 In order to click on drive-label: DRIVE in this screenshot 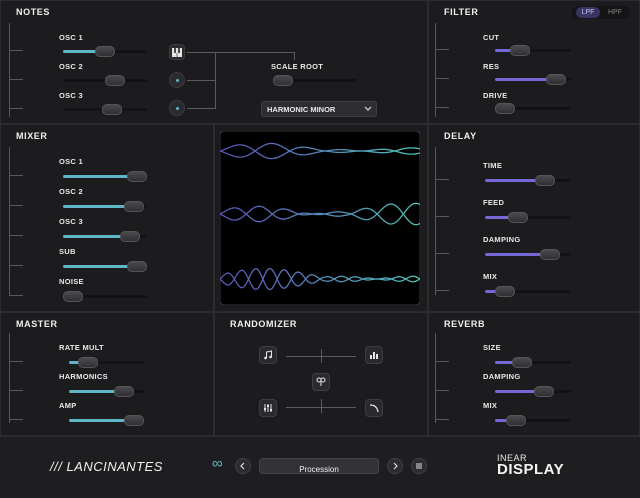, I will do `click(495, 95)`.